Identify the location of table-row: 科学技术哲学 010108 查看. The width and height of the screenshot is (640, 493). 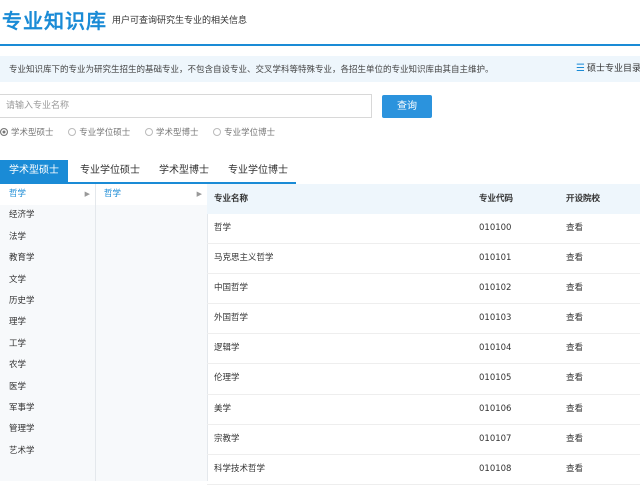
(423, 470).